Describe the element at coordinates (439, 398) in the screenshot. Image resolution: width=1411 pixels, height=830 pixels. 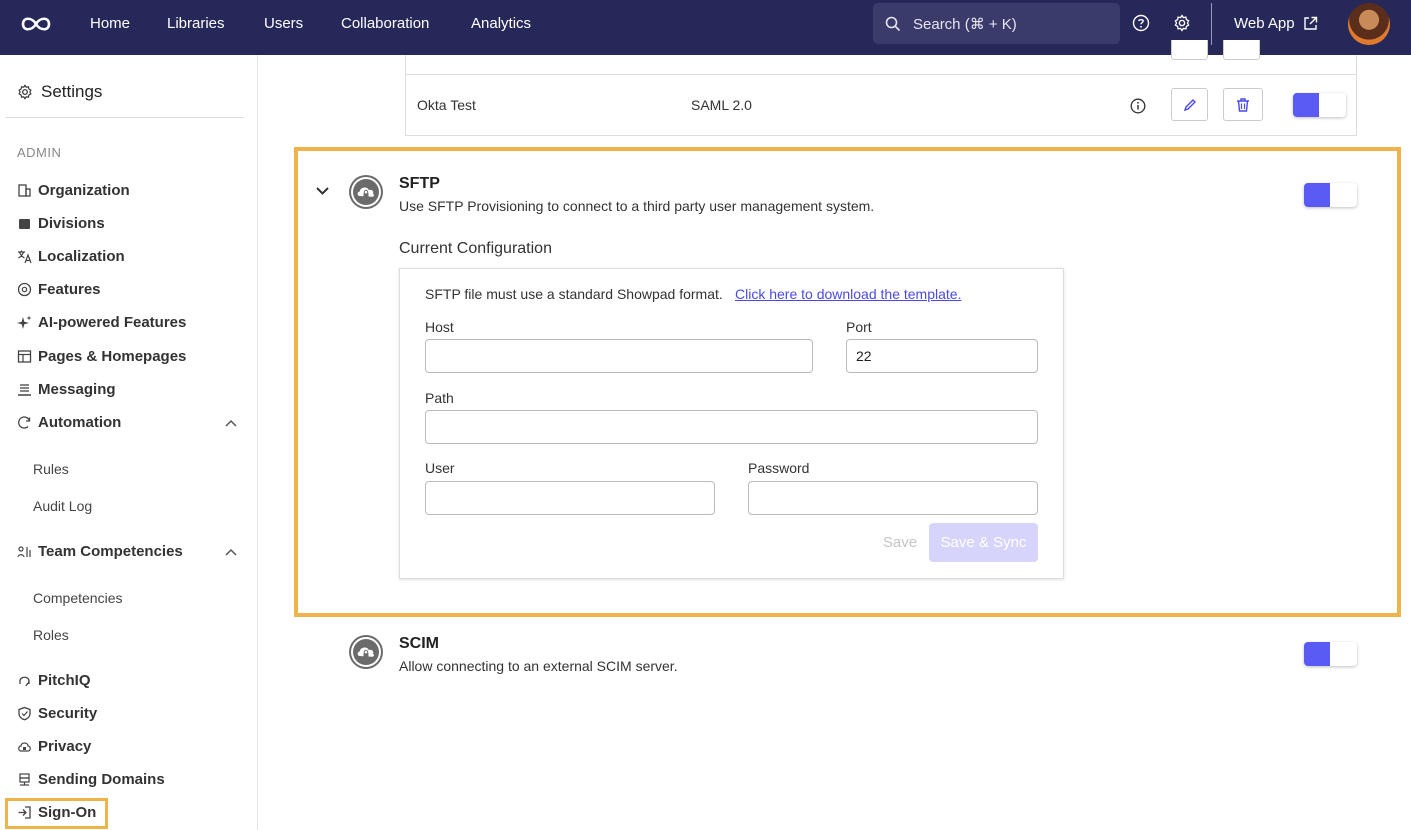
I see `path-label: Path` at that location.